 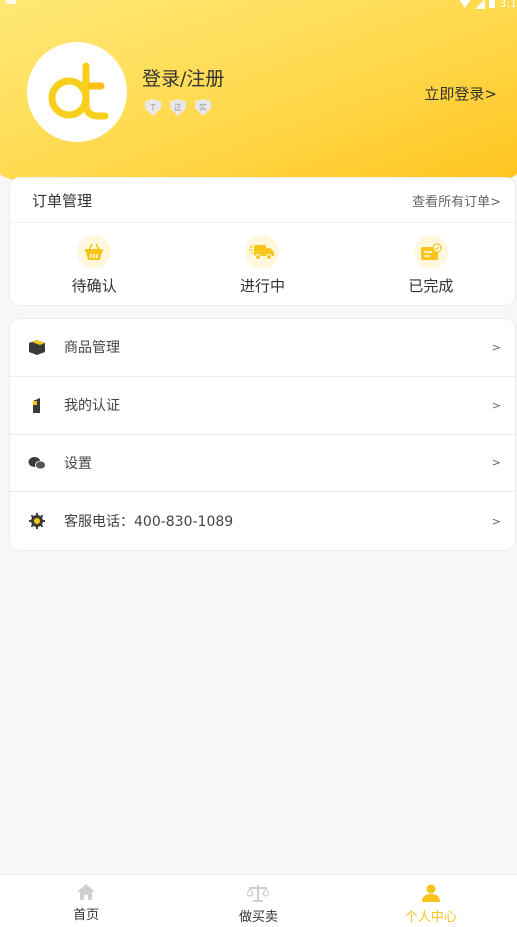 I want to click on box-icon, so click(x=37, y=347).